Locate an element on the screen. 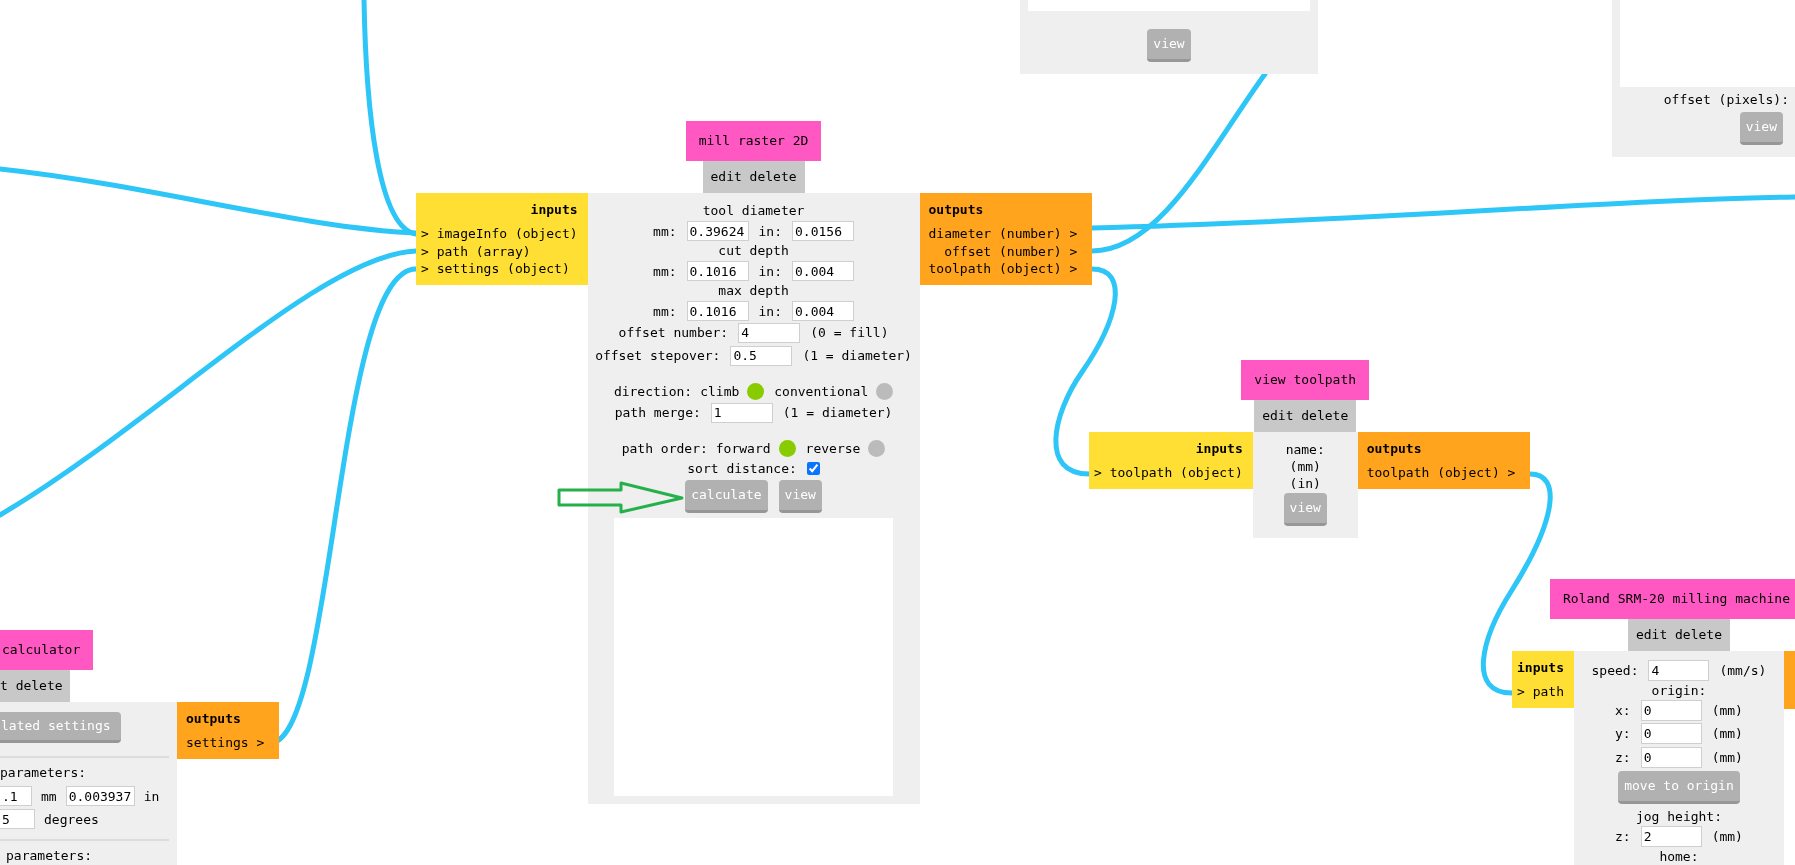 This screenshot has height=865, width=1795. text-input: 2 is located at coordinates (1671, 837).